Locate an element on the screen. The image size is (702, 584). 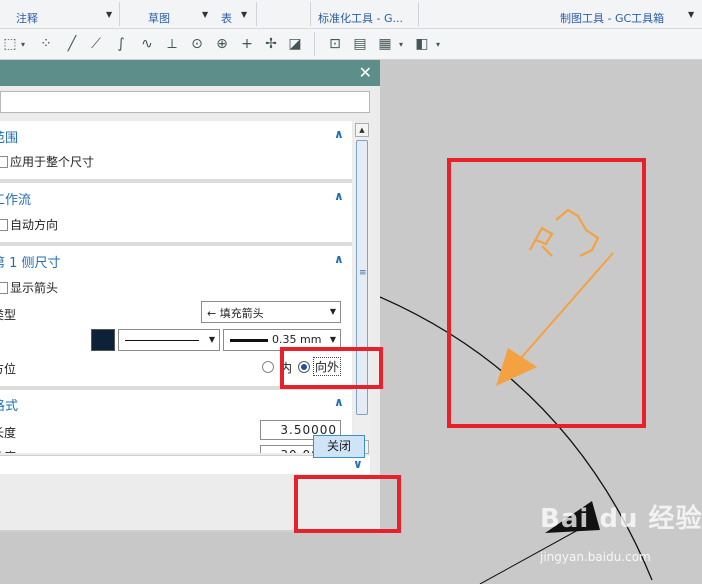
line-icon: ╱ is located at coordinates (72, 44).